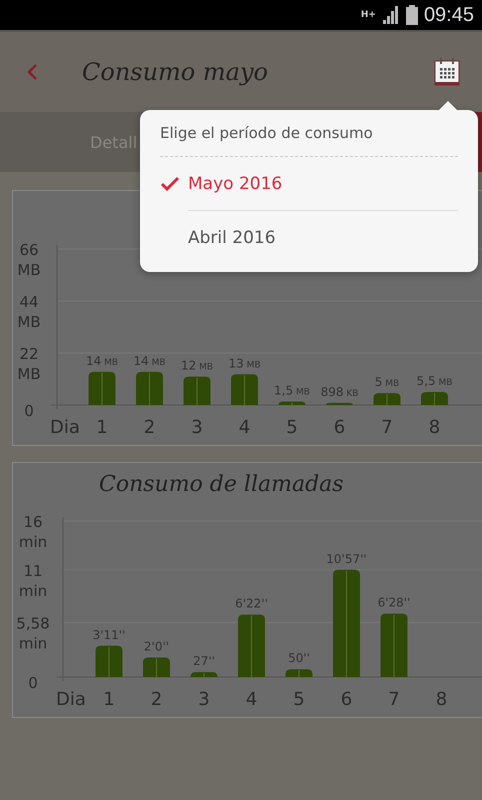 The image size is (482, 800). I want to click on bar-value-label: 27'', so click(204, 661).